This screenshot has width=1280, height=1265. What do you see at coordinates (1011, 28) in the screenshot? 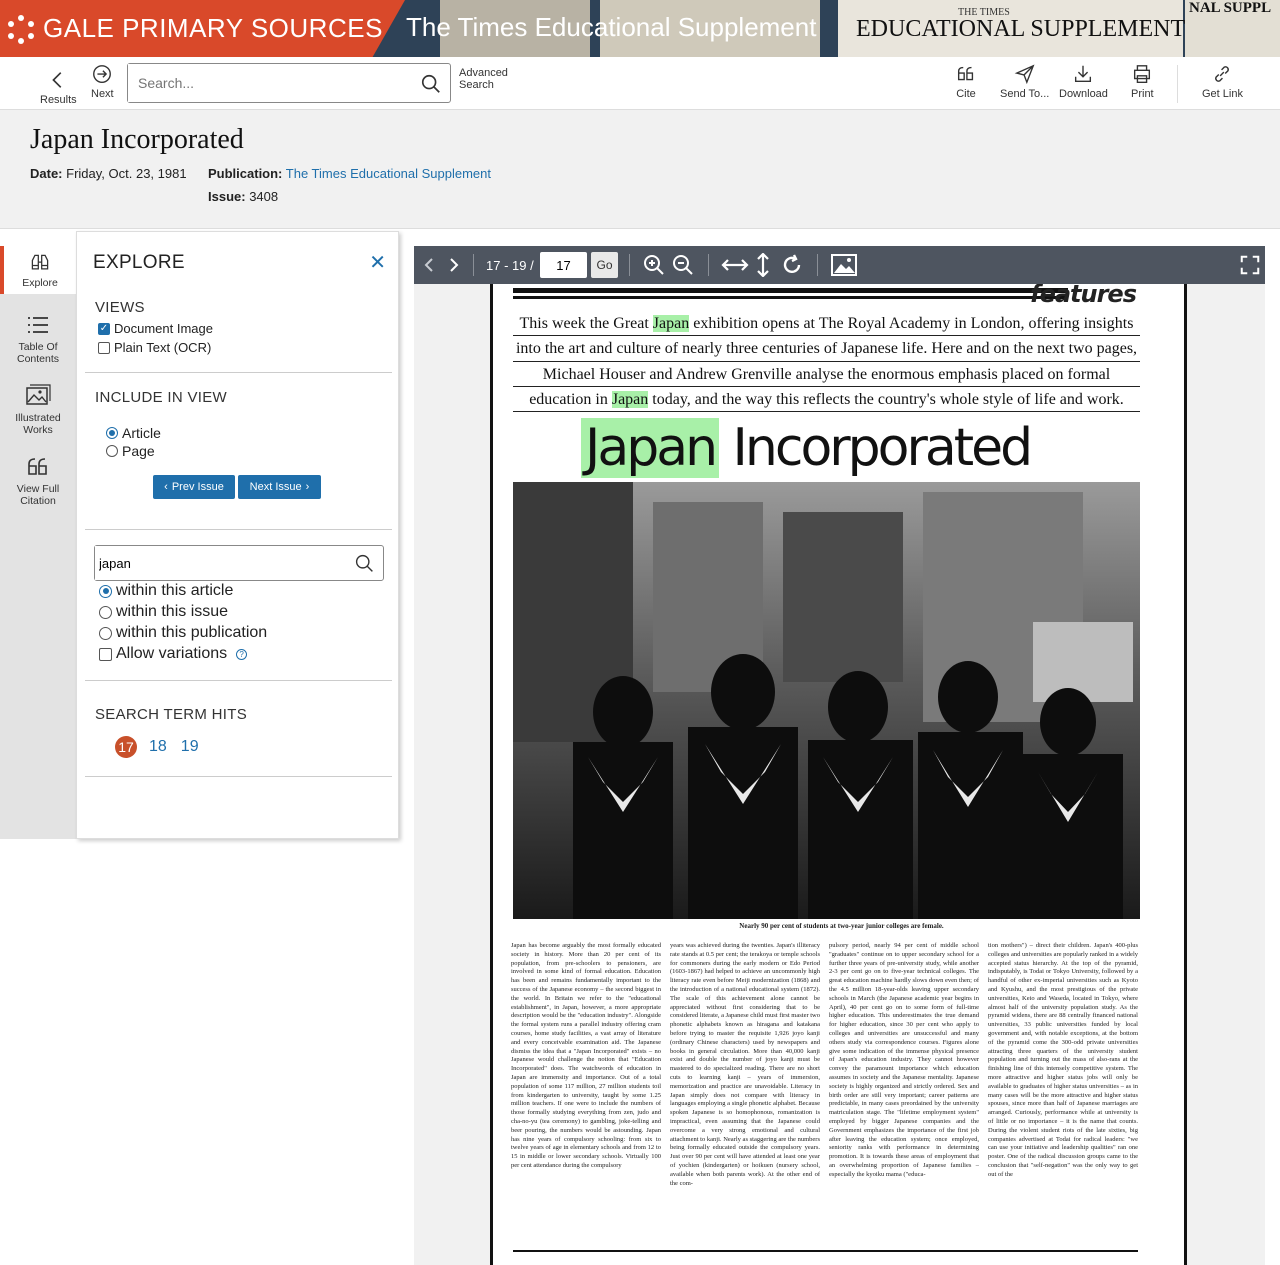
I see `banner-newspaper-masthead-image: THE TIMES EDUCATIONAL SUPPLEMENT` at bounding box center [1011, 28].